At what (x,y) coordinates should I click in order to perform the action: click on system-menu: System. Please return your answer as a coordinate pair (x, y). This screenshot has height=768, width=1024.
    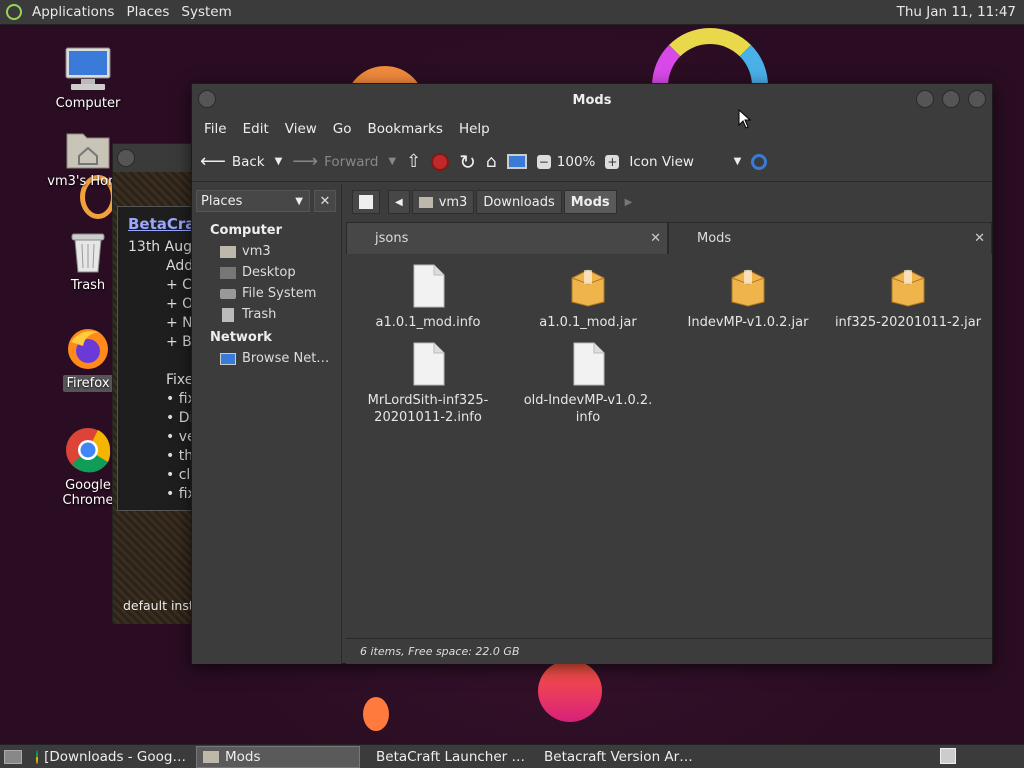
    Looking at the image, I should click on (206, 12).